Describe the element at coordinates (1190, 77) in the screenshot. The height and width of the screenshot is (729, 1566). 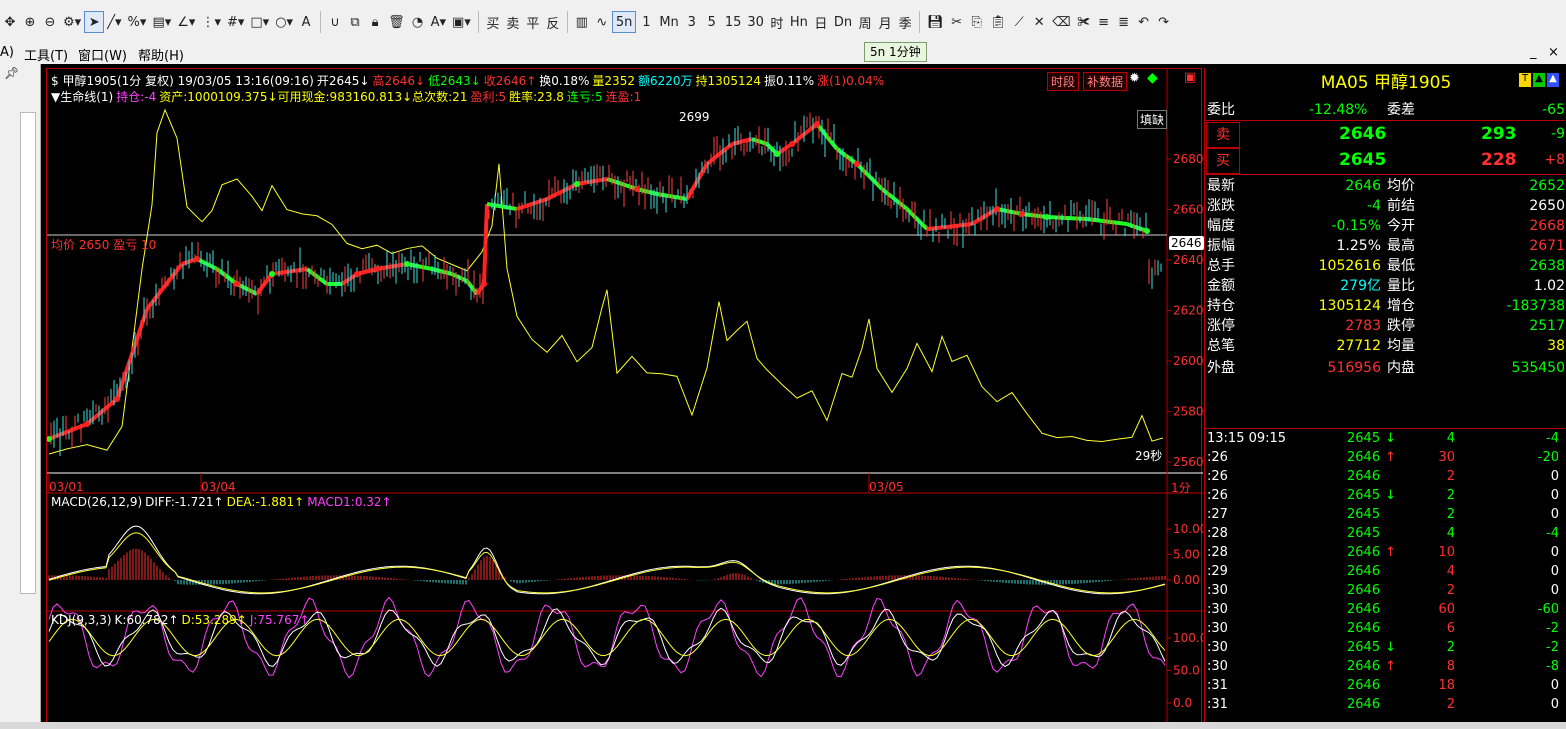
I see `close-panel-icon: ▣` at that location.